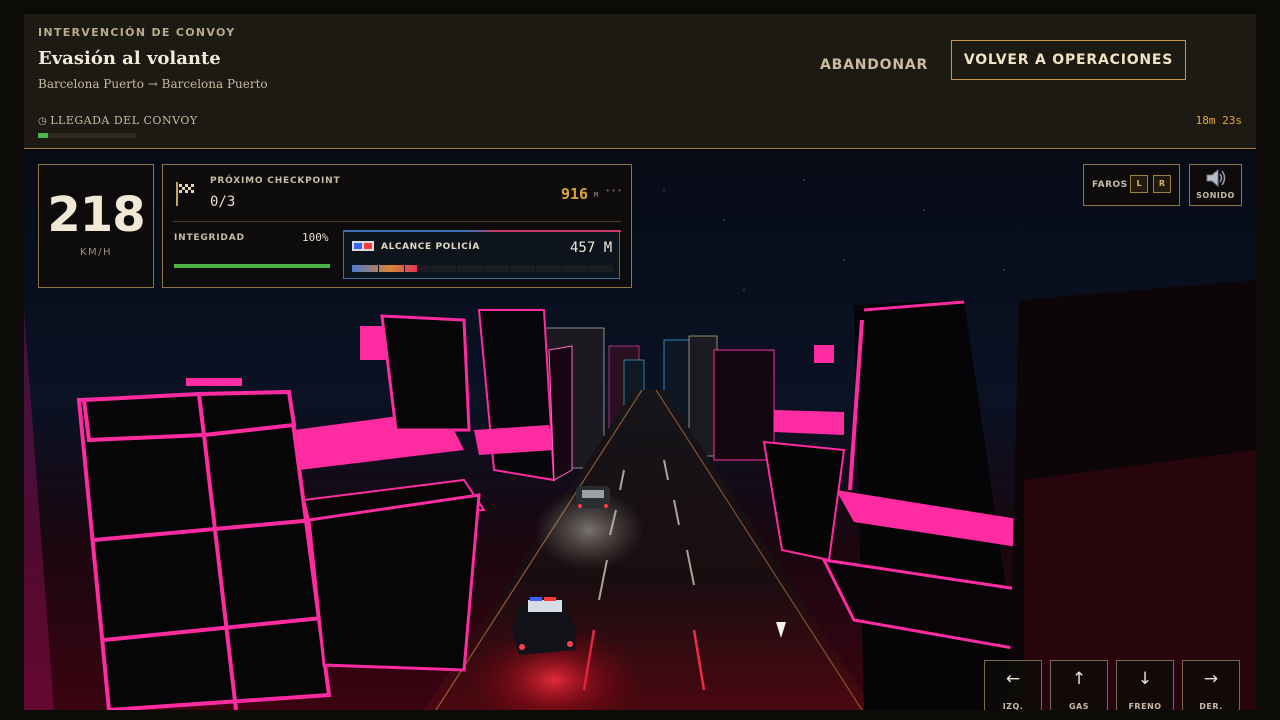  Describe the element at coordinates (124, 120) in the screenshot. I see `convoy-arrival-label: LLEGADA DEL CONVOY` at that location.